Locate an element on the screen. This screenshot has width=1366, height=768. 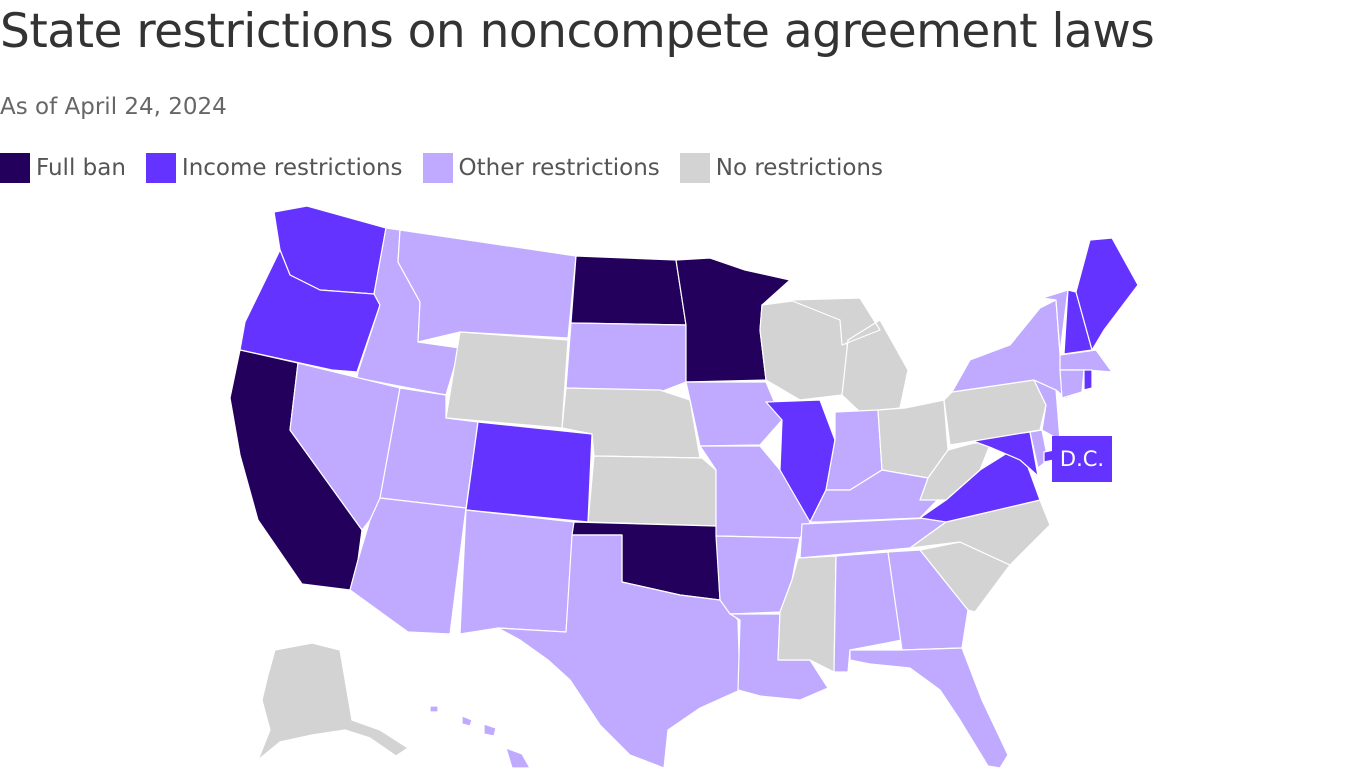
state-connecticut is located at coordinates (1072, 384).